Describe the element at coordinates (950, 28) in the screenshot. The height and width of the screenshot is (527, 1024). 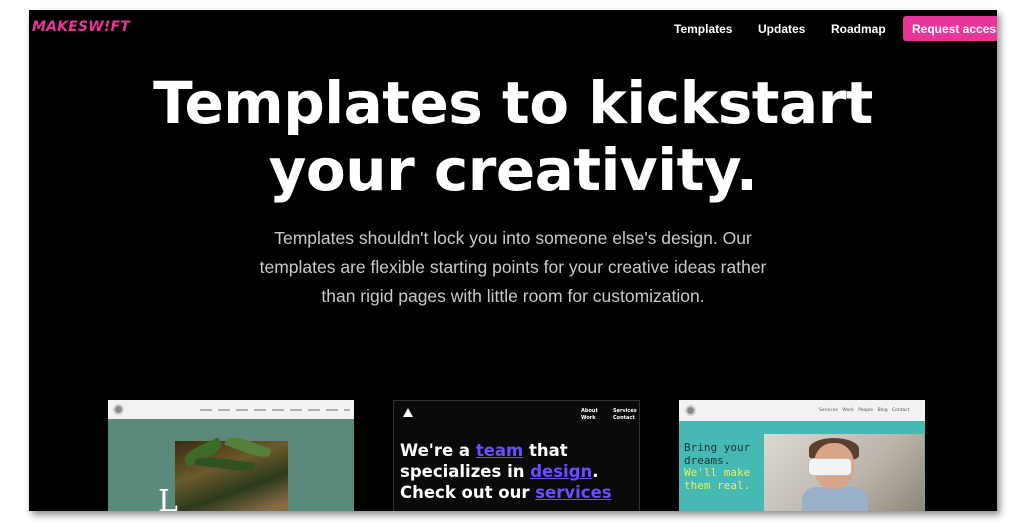
I see `request-access-button: Request access` at that location.